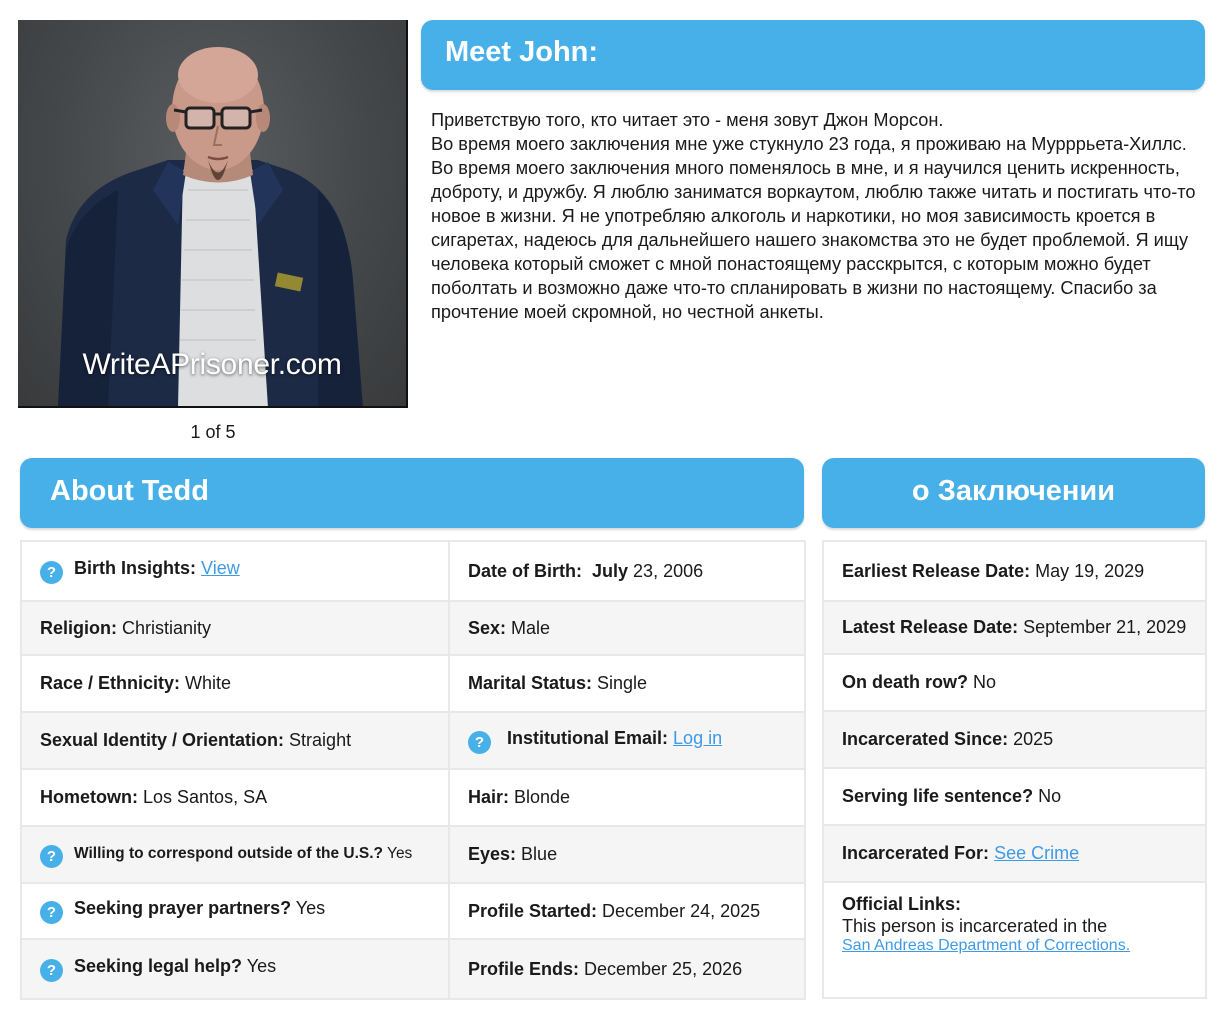  What do you see at coordinates (135, 568) in the screenshot?
I see `birth-insights-label: Birth Insights:` at bounding box center [135, 568].